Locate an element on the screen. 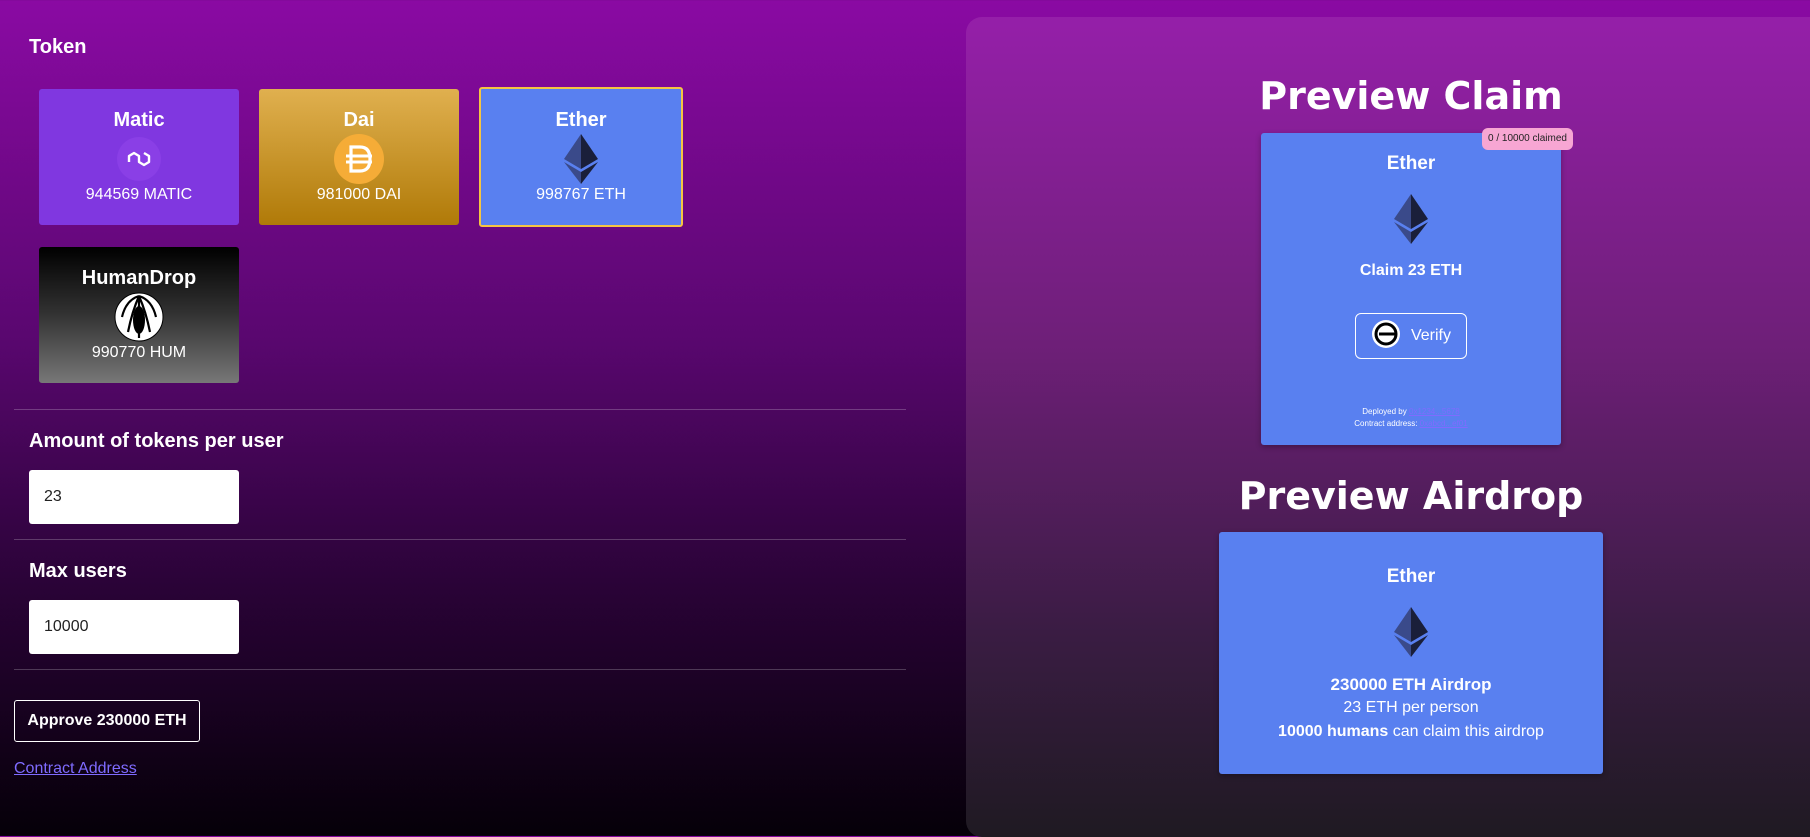 Image resolution: width=1810 pixels, height=837 pixels. humandrop-icon is located at coordinates (139, 317).